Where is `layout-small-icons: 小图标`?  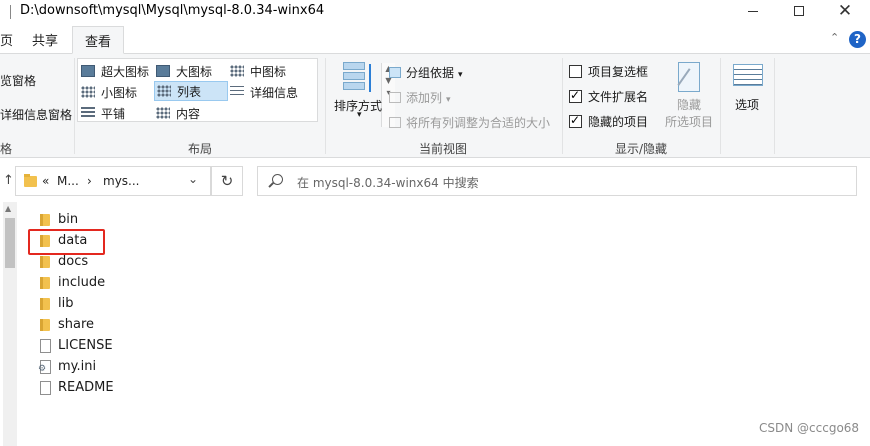
layout-small-icons: 小图标 is located at coordinates (109, 92).